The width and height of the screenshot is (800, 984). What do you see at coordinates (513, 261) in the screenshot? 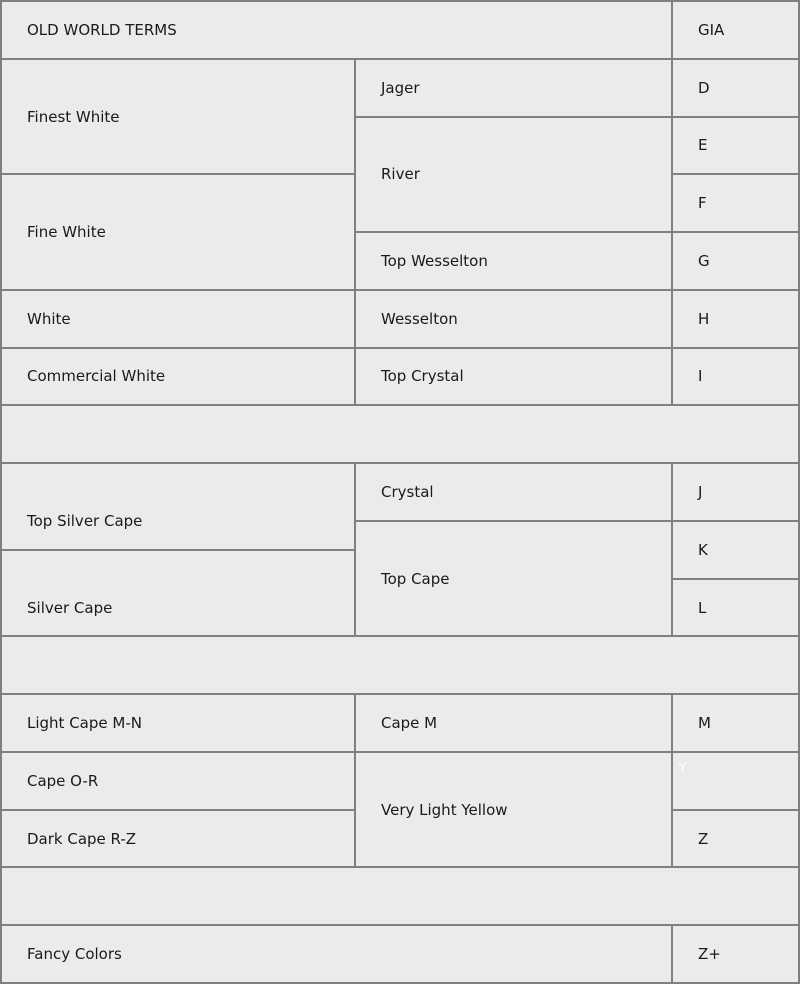
I see `cell-top-wesselton: Top Wesselton` at bounding box center [513, 261].